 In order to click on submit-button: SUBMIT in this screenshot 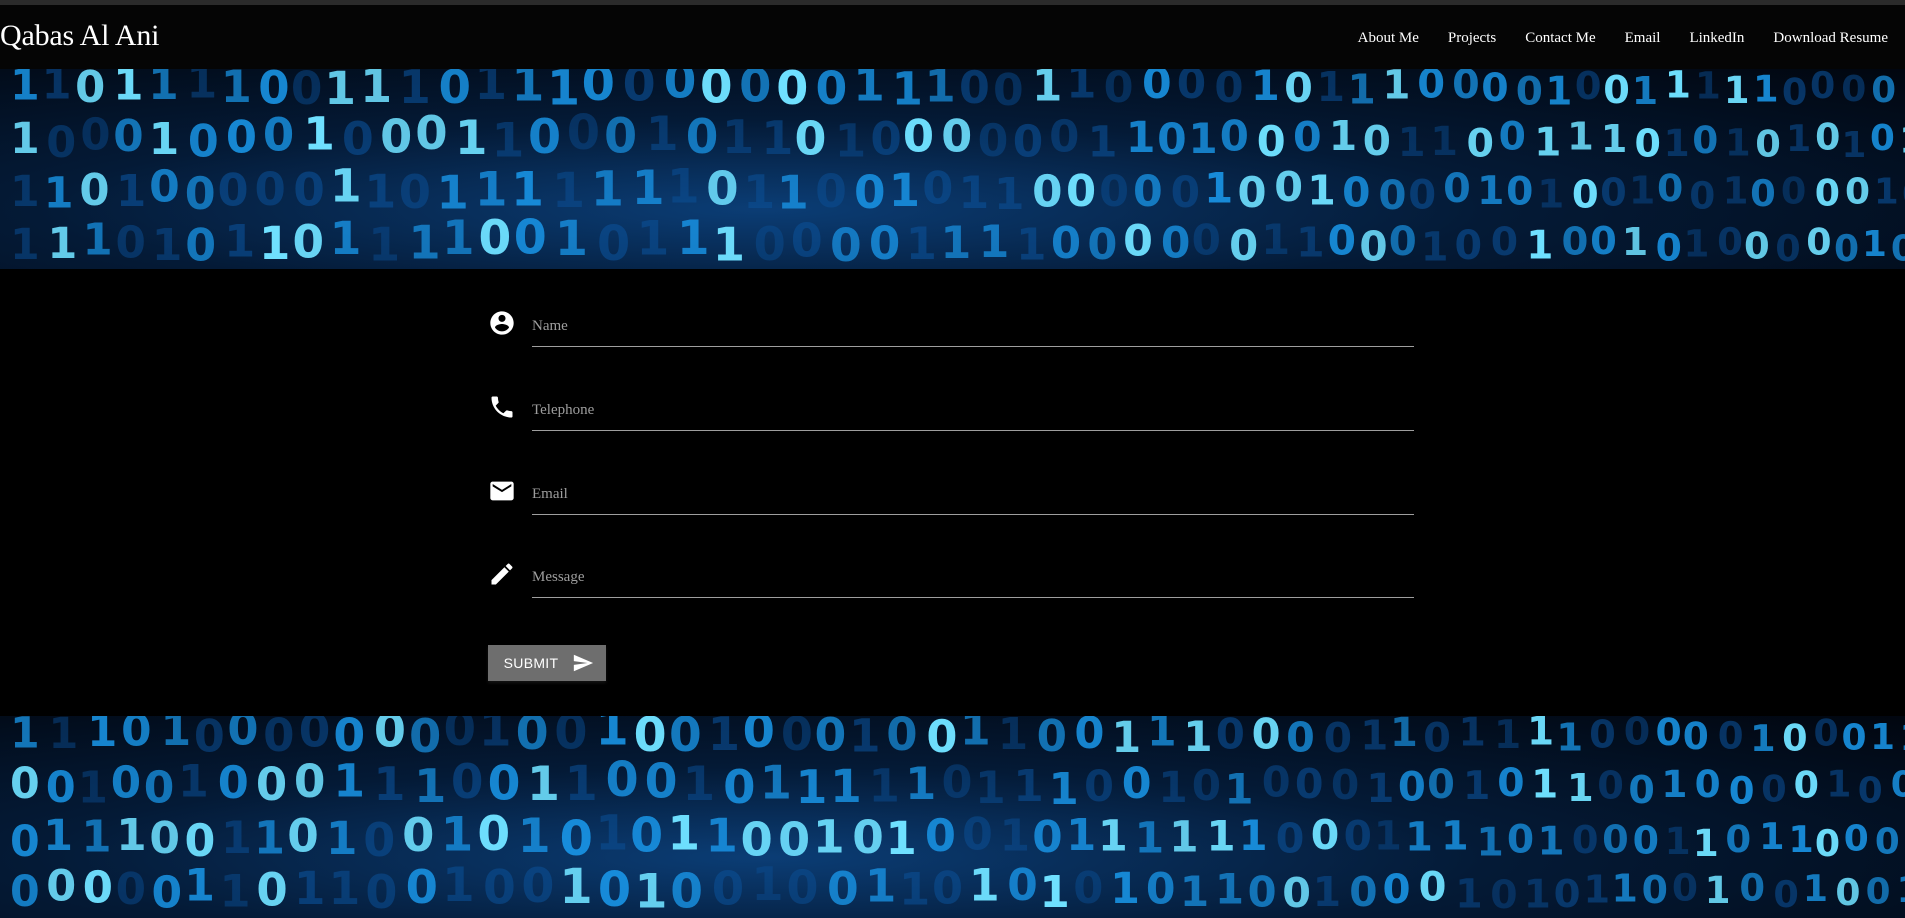, I will do `click(547, 663)`.